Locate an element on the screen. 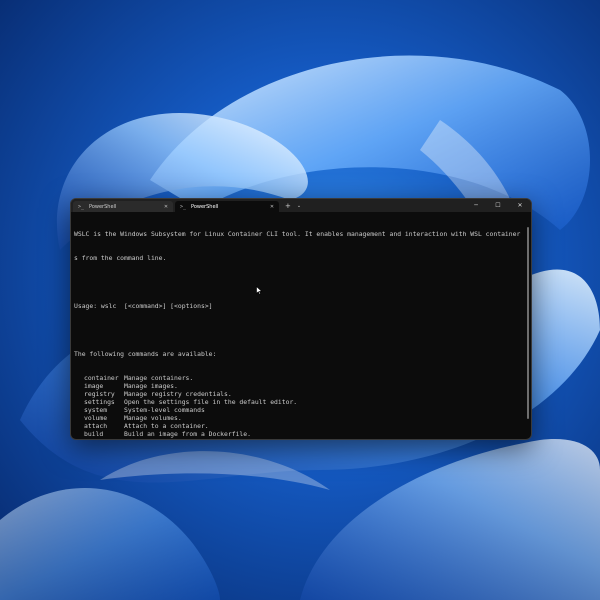  command-row: registry Manage registry credentials. is located at coordinates (296, 394).